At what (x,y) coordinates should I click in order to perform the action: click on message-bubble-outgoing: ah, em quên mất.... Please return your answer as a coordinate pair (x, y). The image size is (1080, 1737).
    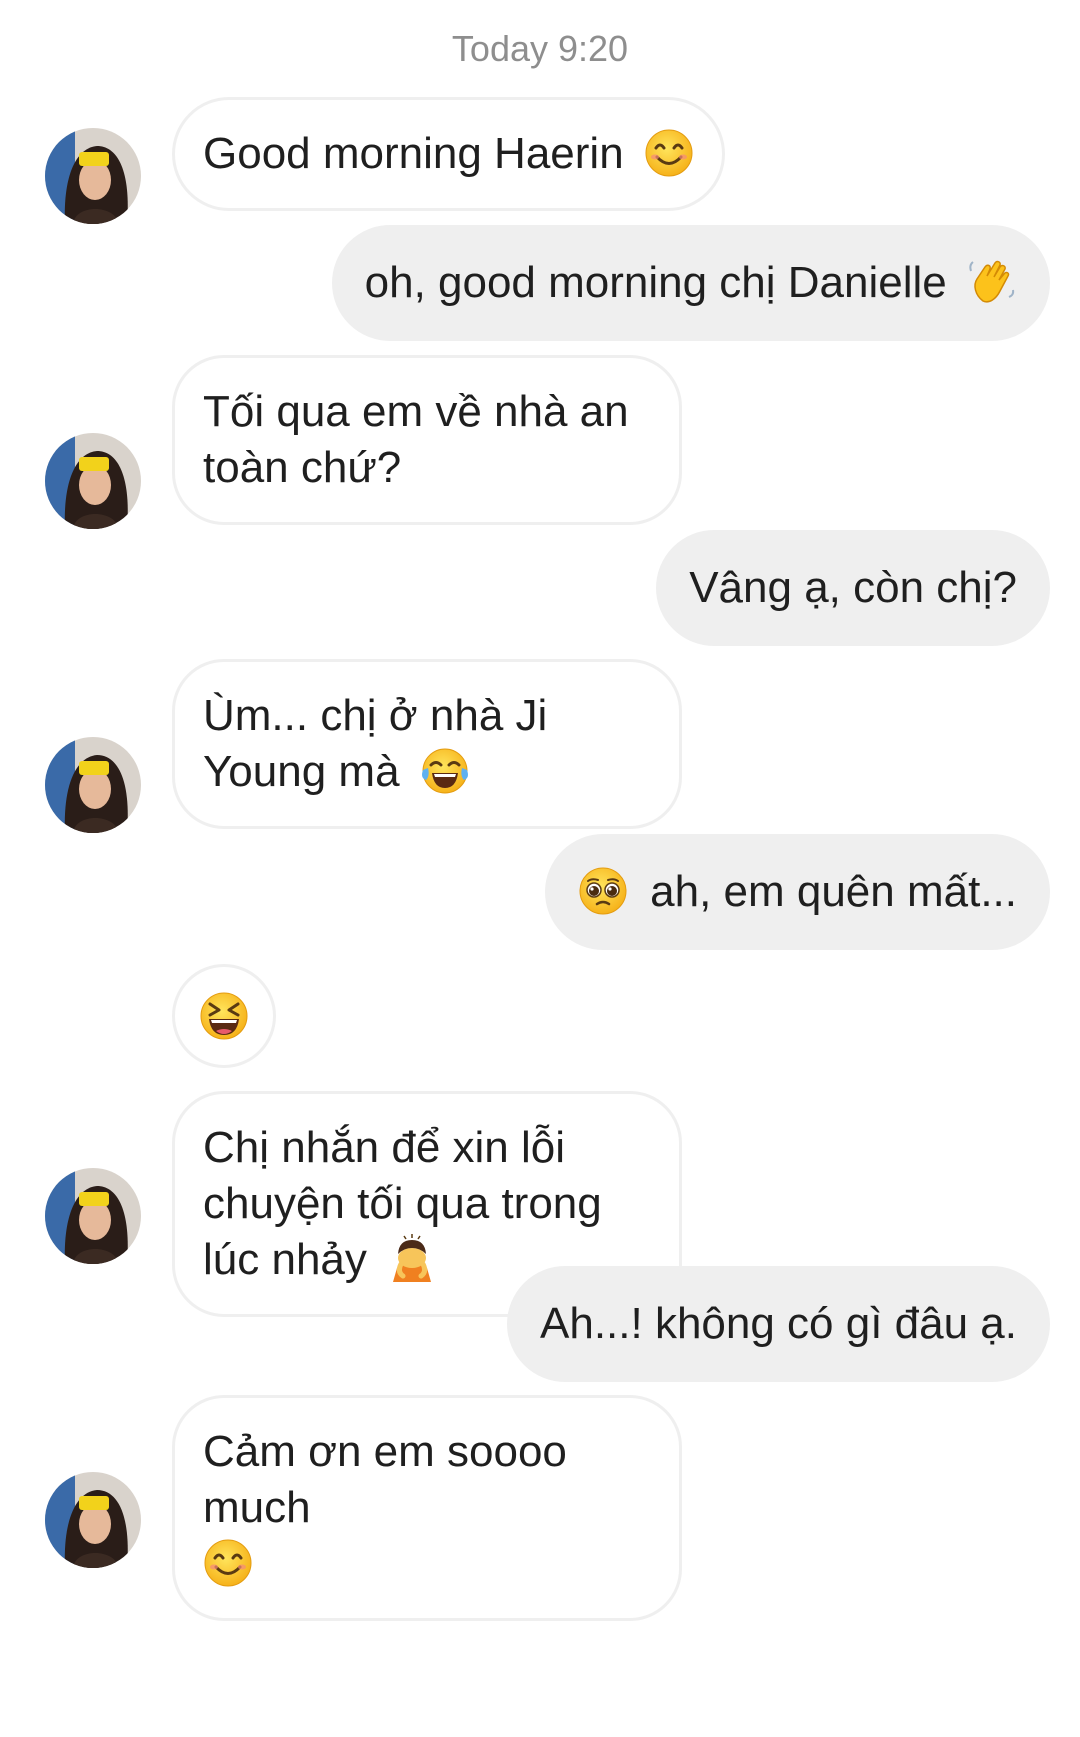
    Looking at the image, I should click on (797, 892).